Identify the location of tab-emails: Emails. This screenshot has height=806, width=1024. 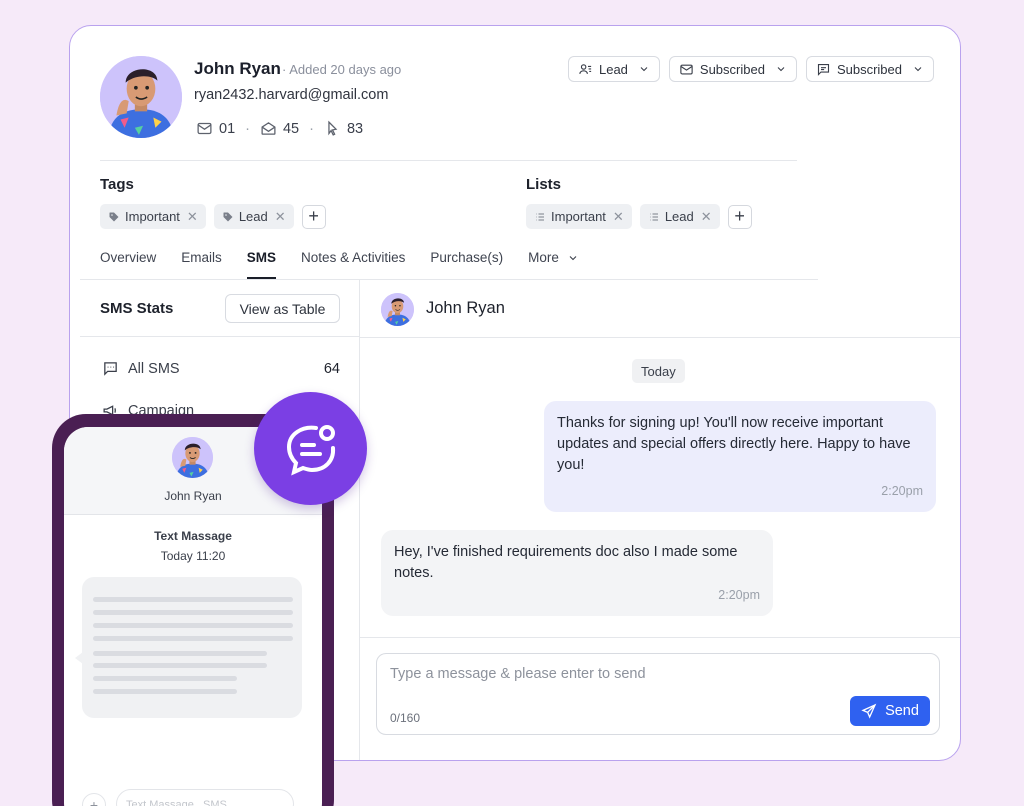
(201, 264).